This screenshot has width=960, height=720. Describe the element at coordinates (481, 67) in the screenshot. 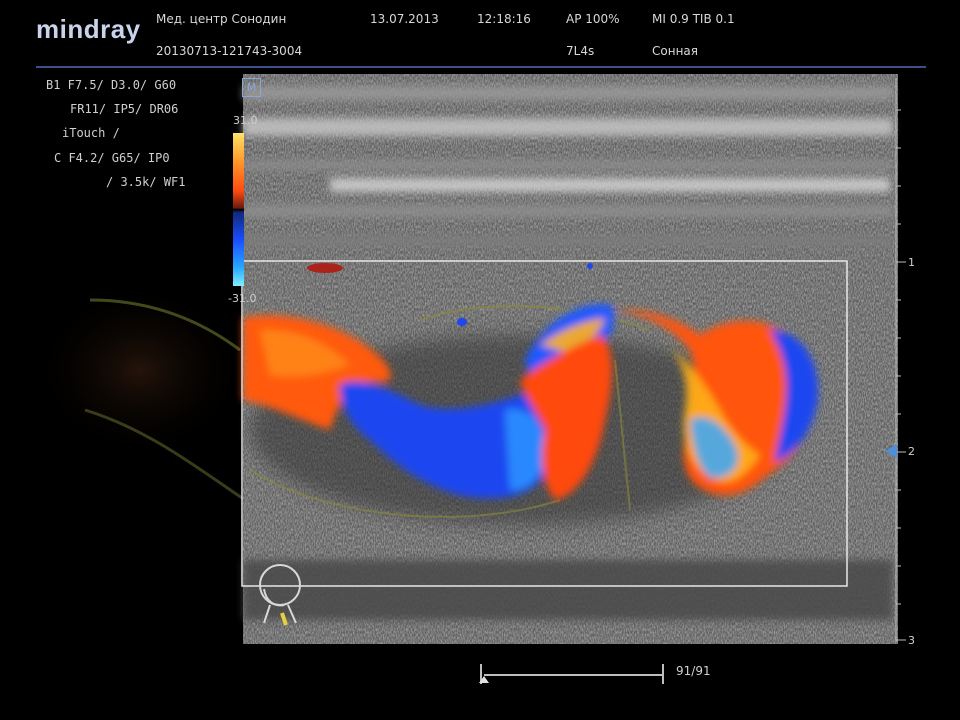

I see `header-divider` at that location.